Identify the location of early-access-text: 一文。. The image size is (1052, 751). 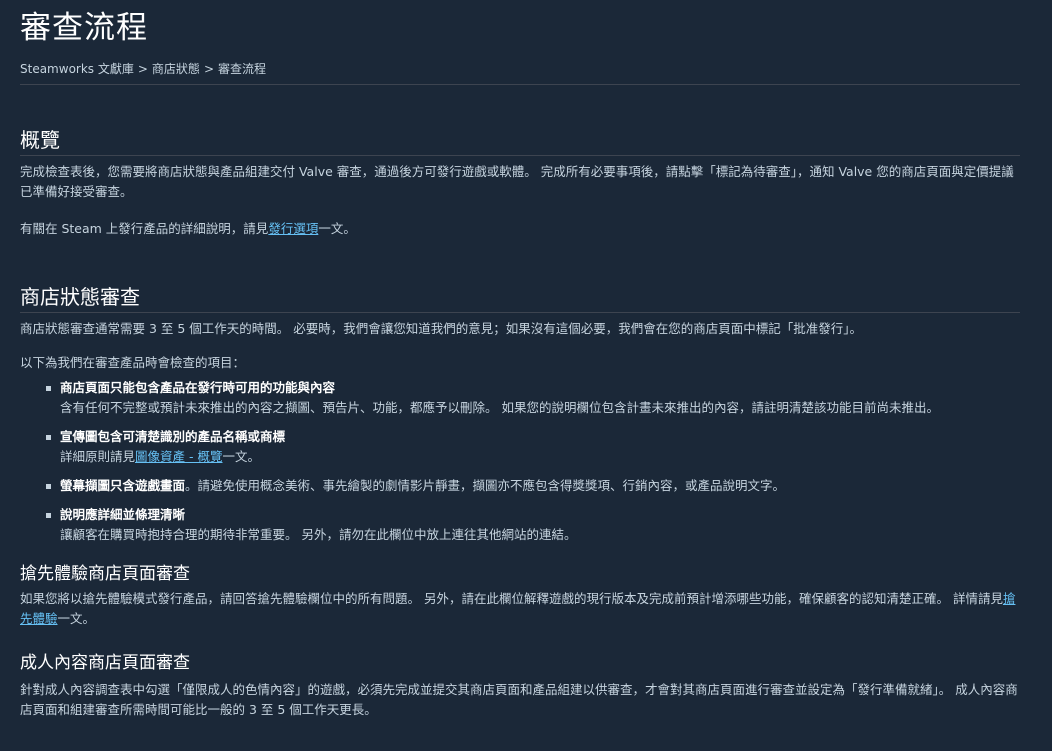
(76, 618).